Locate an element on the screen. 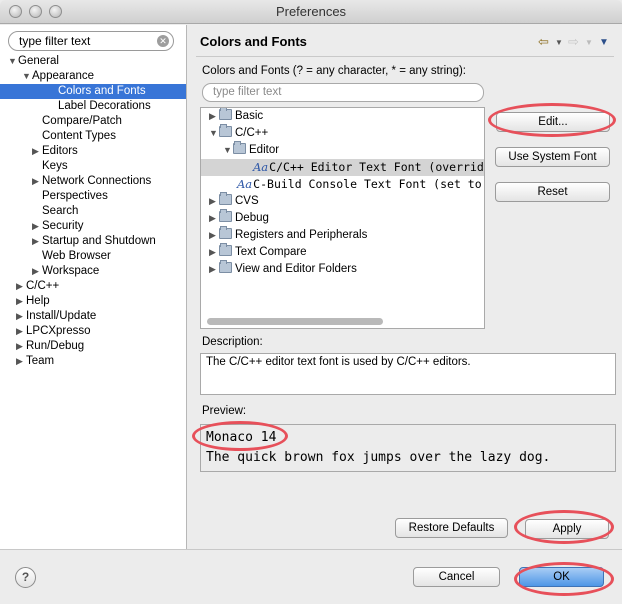 The width and height of the screenshot is (622, 604). nav-item-label-decorations: Label Decorations is located at coordinates (93, 106).